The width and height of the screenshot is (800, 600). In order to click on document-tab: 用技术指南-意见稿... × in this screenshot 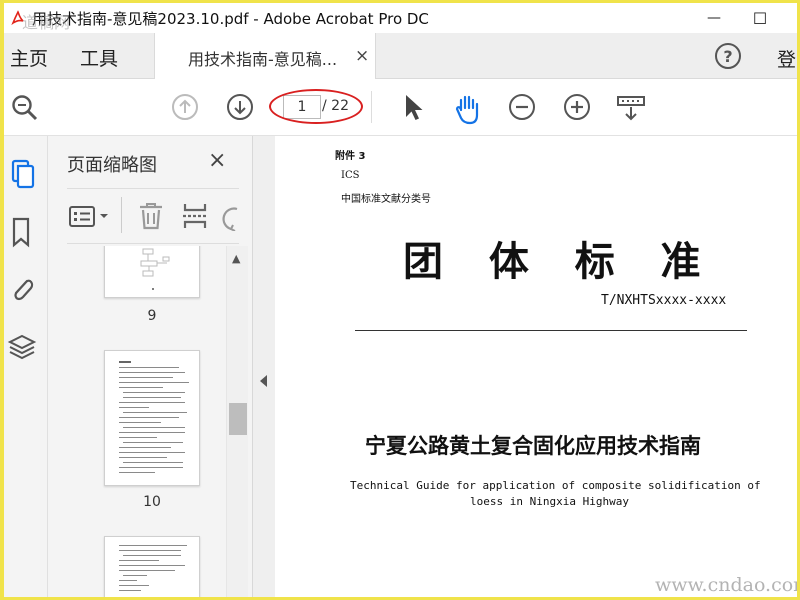, I will do `click(265, 56)`.